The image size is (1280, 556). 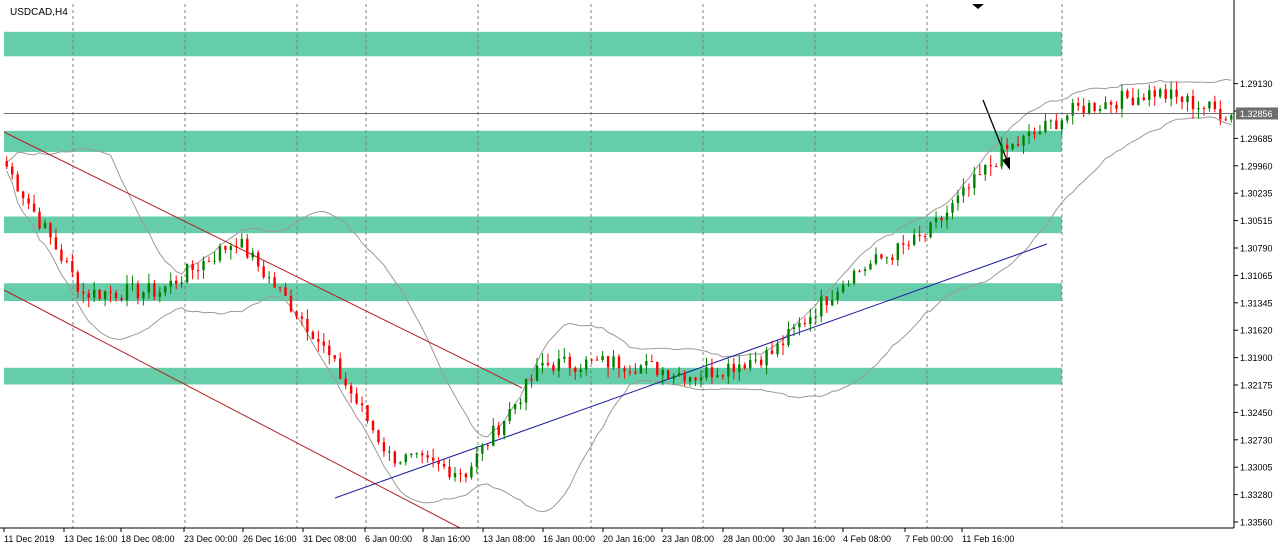 What do you see at coordinates (867, 539) in the screenshot?
I see `time-tick-label: 4 Feb 08:00` at bounding box center [867, 539].